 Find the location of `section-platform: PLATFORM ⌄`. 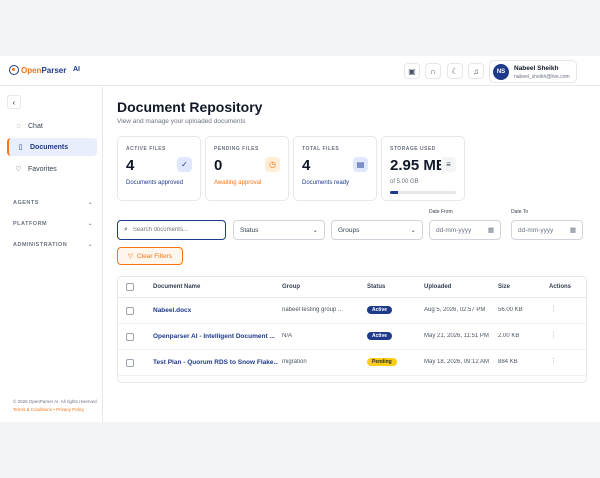

section-platform: PLATFORM ⌄ is located at coordinates (53, 224).